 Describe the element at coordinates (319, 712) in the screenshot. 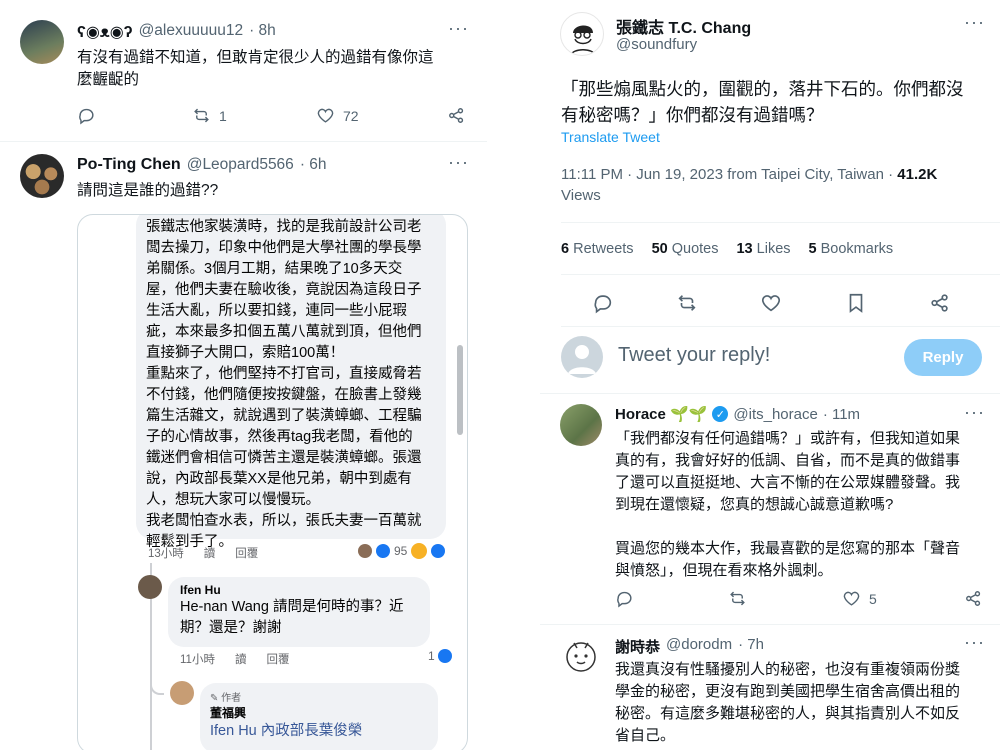

I see `fb-author-name: 董福興` at that location.